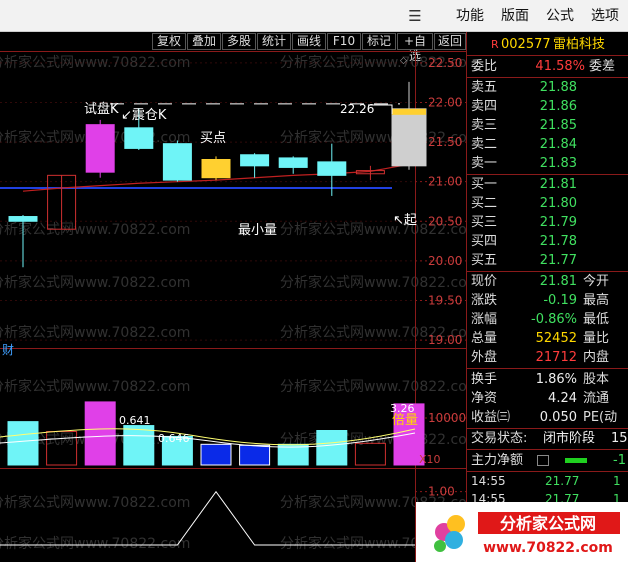 The image size is (628, 562). I want to click on r-marker: R, so click(495, 44).